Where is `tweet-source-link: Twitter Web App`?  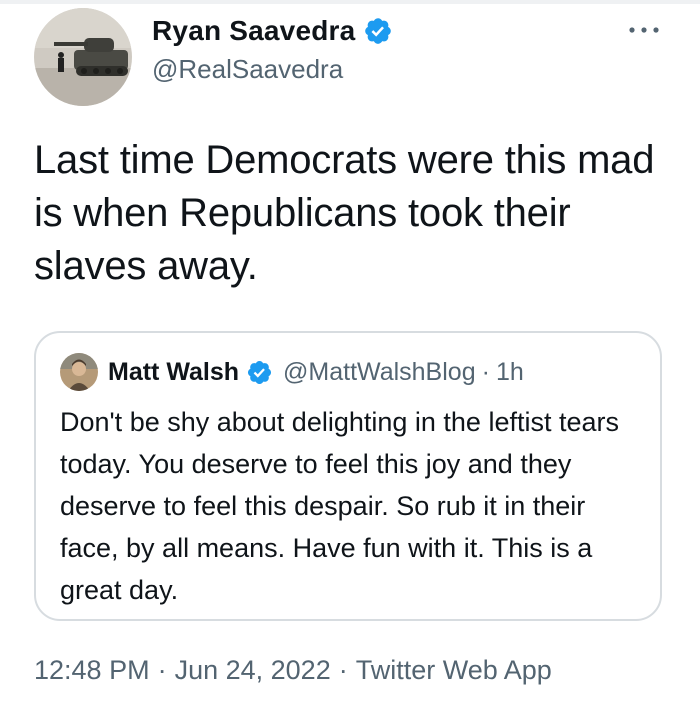 tweet-source-link: Twitter Web App is located at coordinates (454, 670).